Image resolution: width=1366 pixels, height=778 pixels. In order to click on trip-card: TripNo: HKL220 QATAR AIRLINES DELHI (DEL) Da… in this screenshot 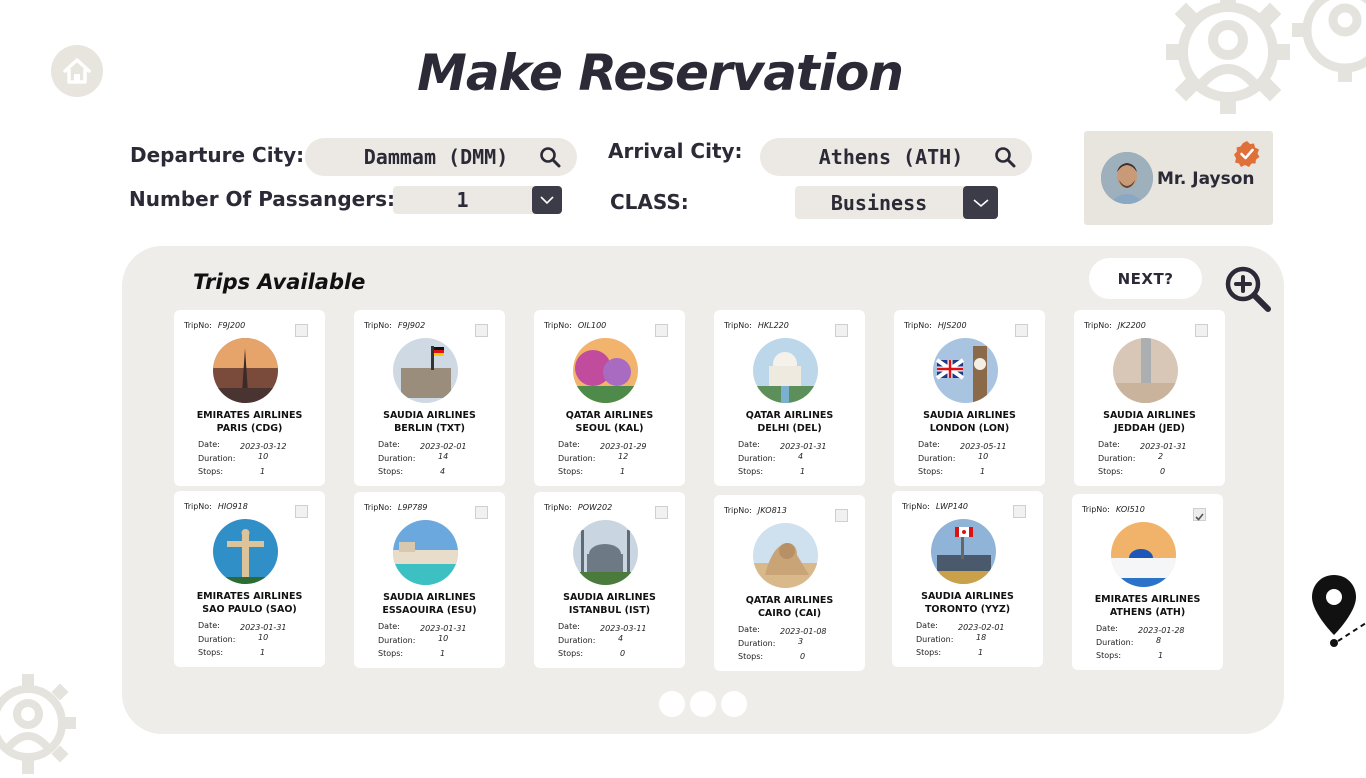, I will do `click(789, 398)`.